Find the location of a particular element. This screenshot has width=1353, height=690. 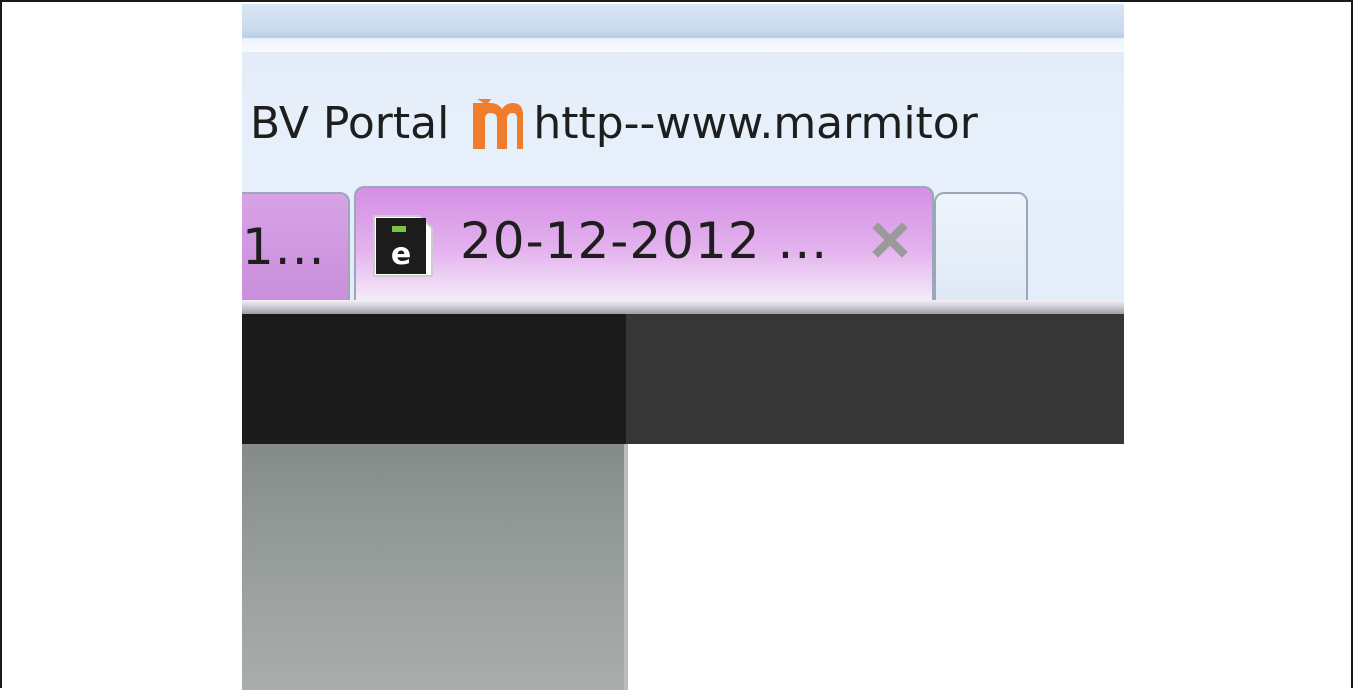

page-header-right is located at coordinates (875, 379).